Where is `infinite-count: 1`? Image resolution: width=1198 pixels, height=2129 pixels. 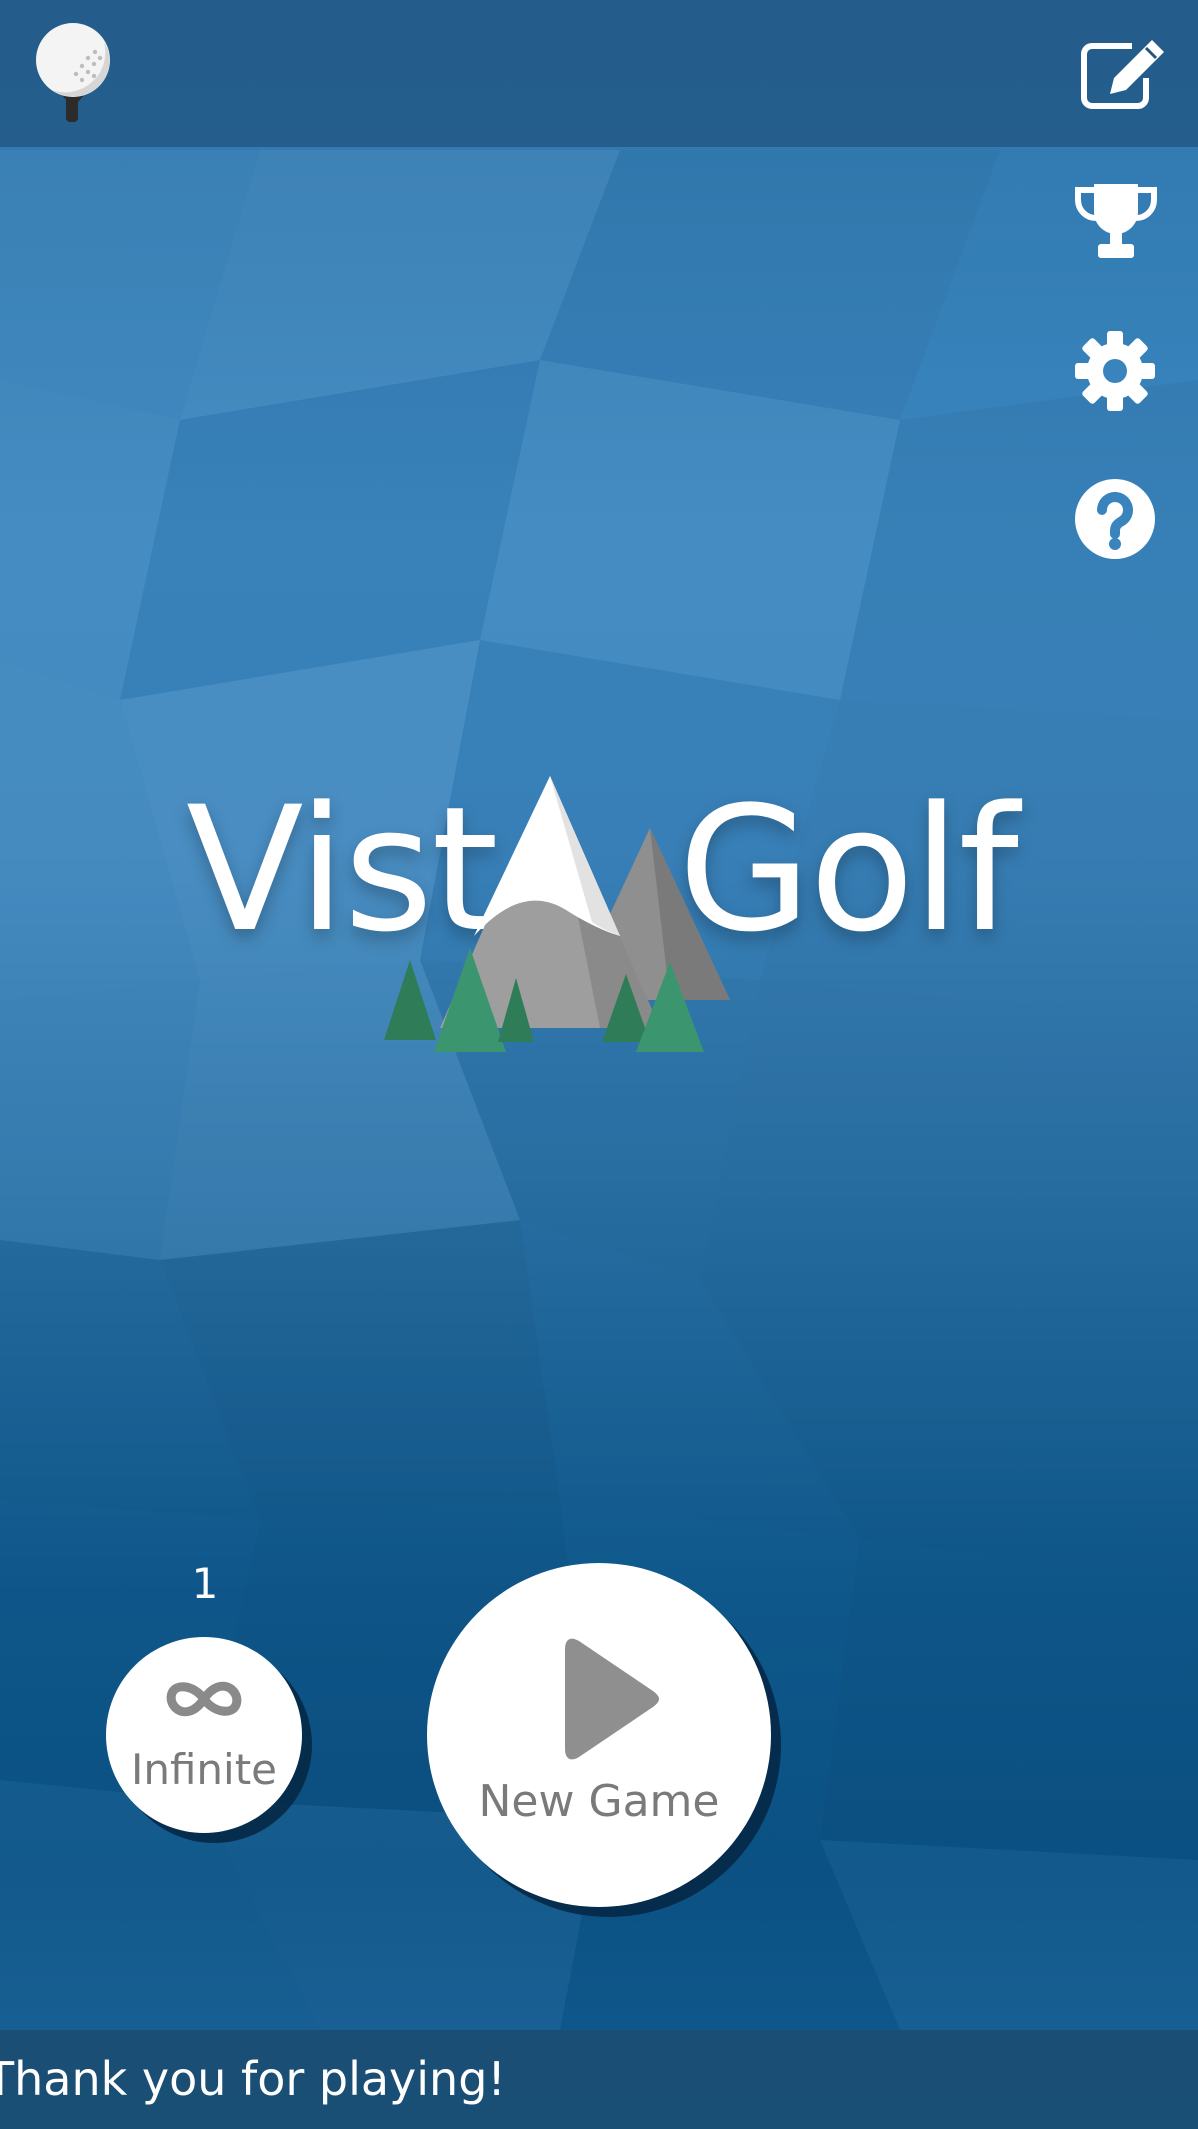 infinite-count: 1 is located at coordinates (205, 1583).